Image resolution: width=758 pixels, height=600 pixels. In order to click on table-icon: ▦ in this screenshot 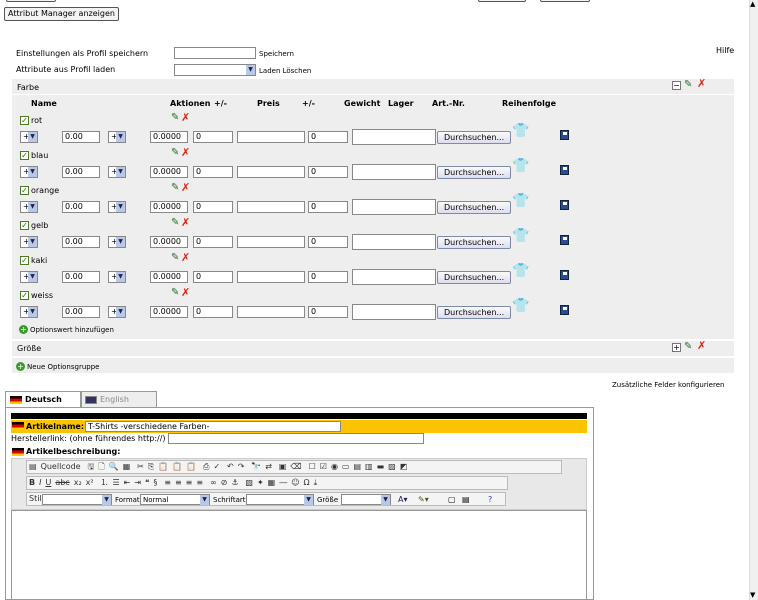, I will do `click(272, 483)`.